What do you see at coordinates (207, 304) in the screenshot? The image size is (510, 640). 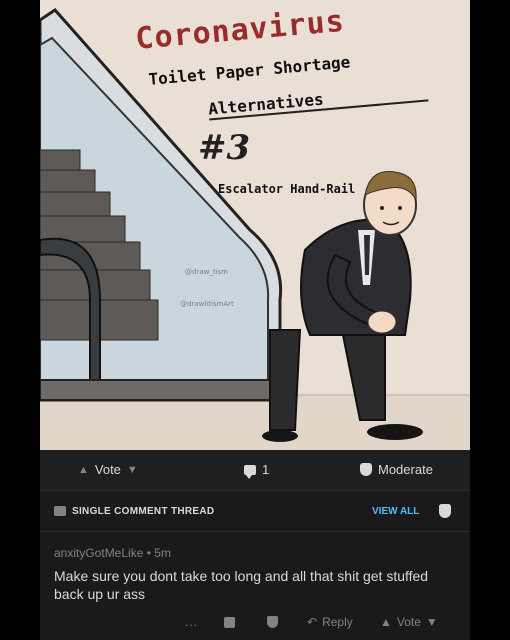 I see `watermark: @drawlitismArt` at bounding box center [207, 304].